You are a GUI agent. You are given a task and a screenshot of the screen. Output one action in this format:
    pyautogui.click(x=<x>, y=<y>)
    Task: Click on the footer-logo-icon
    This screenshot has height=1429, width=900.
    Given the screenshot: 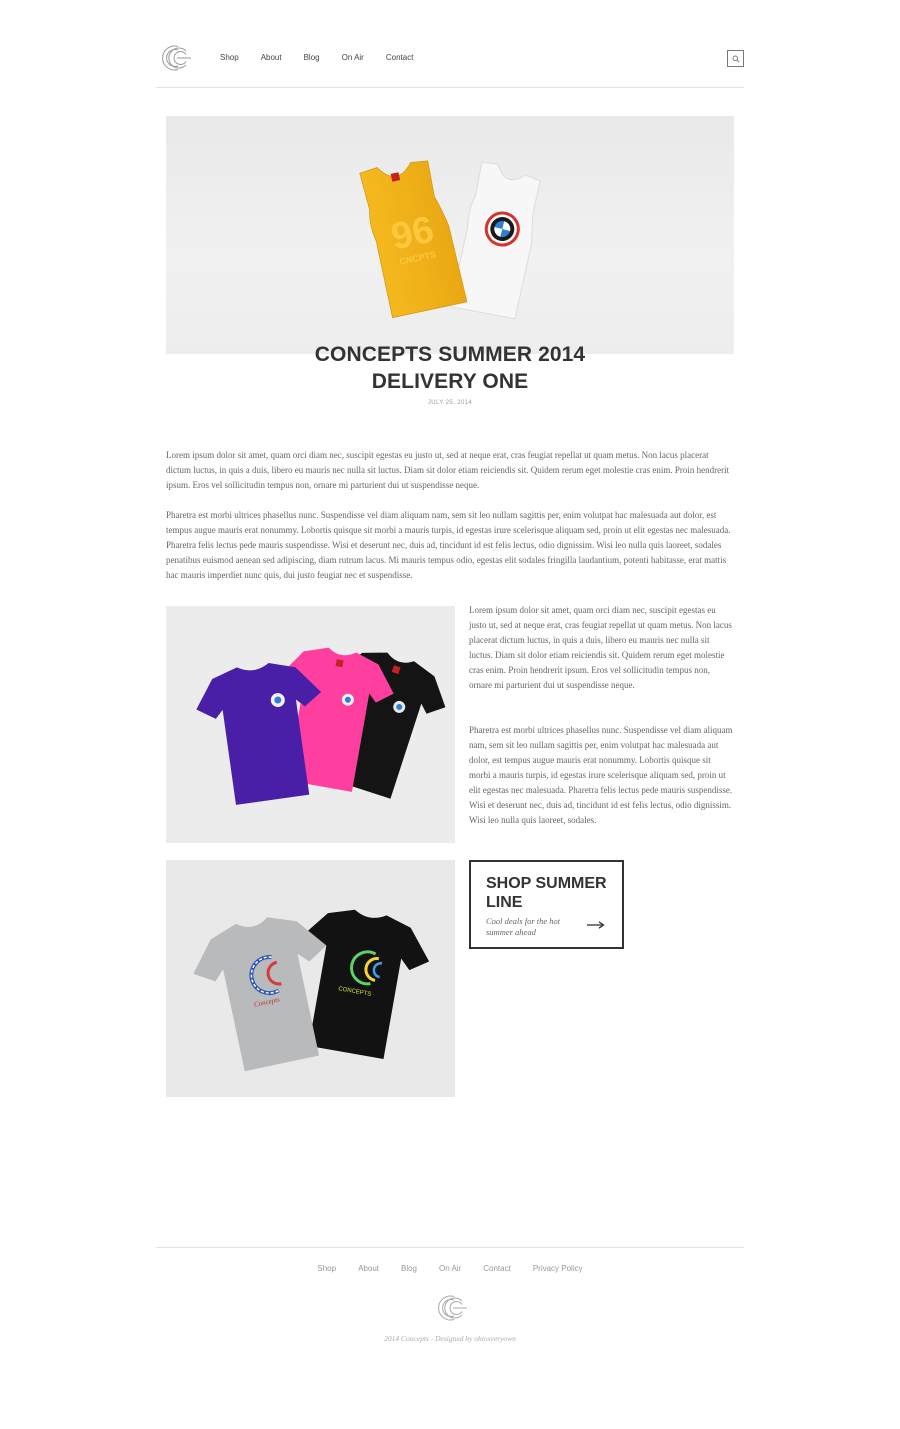 What is the action you would take?
    pyautogui.click(x=450, y=1308)
    